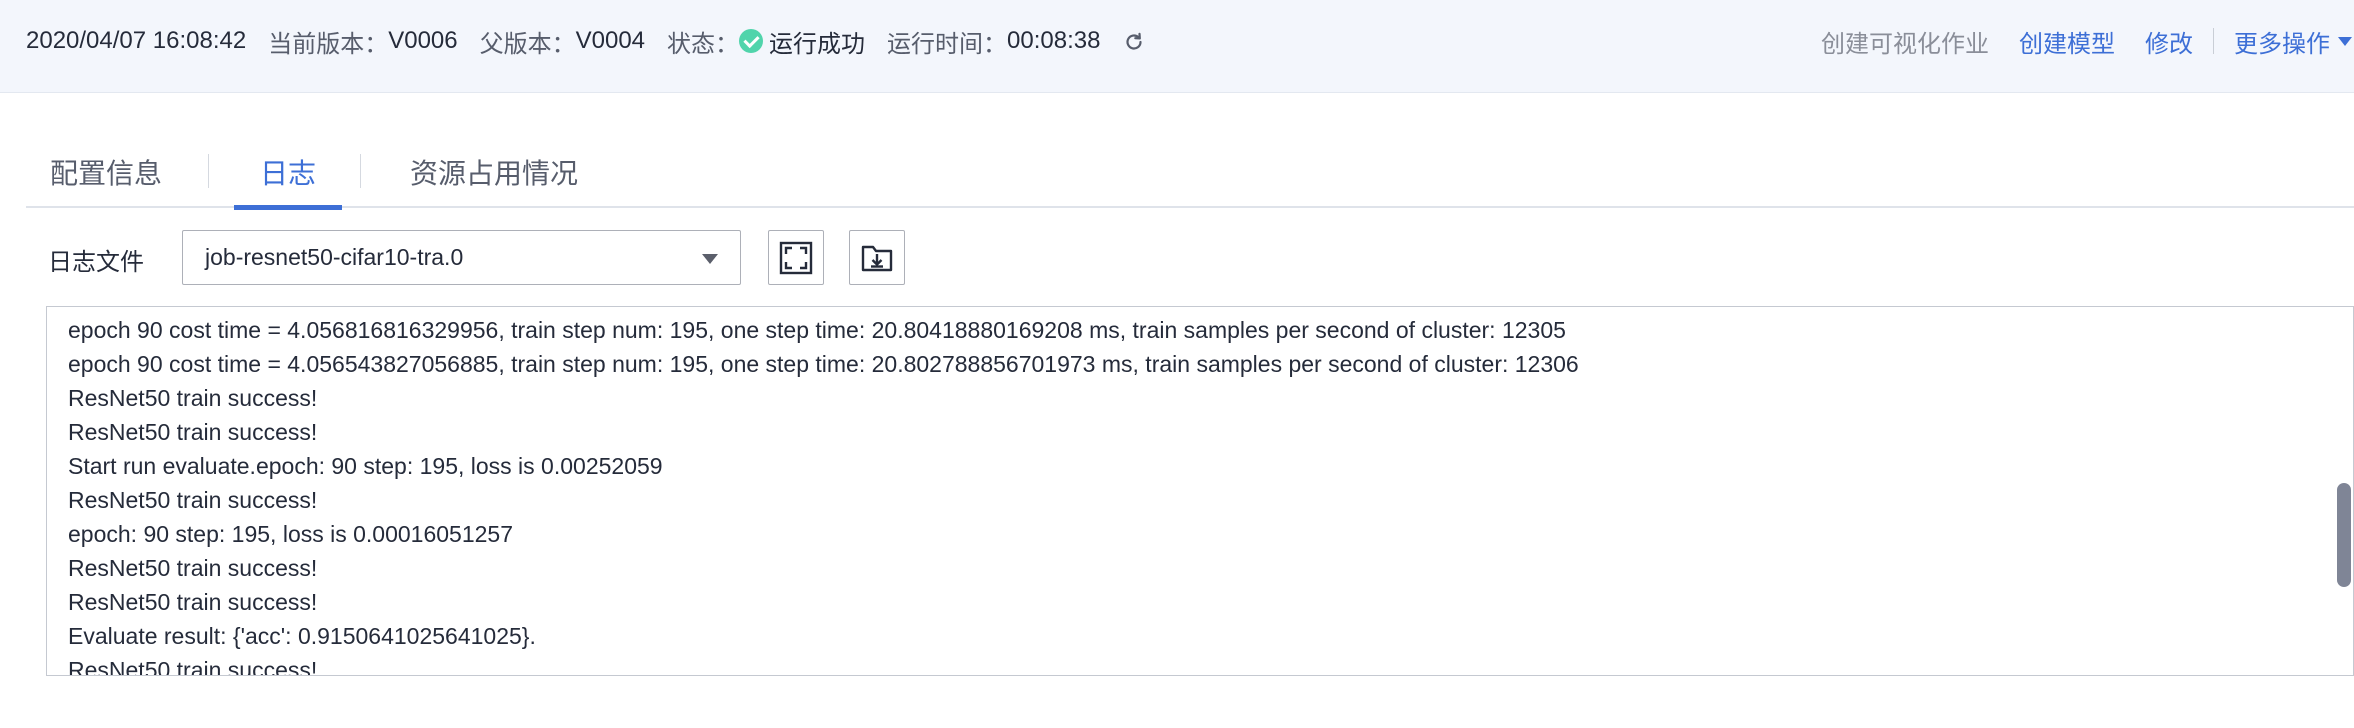 This screenshot has width=2354, height=728. Describe the element at coordinates (106, 179) in the screenshot. I see `tab-config-info: 配置信息` at that location.